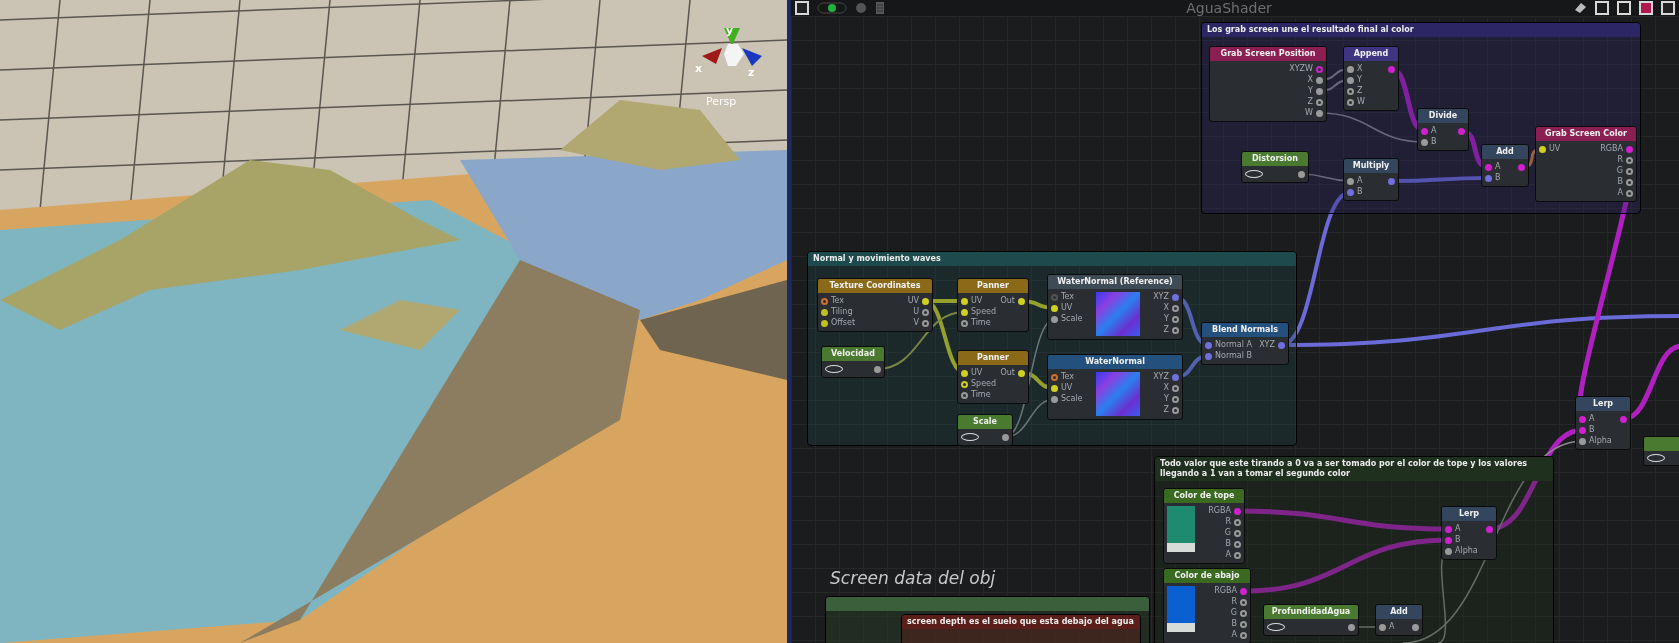  Describe the element at coordinates (1646, 8) in the screenshot. I see `grid-button` at that location.